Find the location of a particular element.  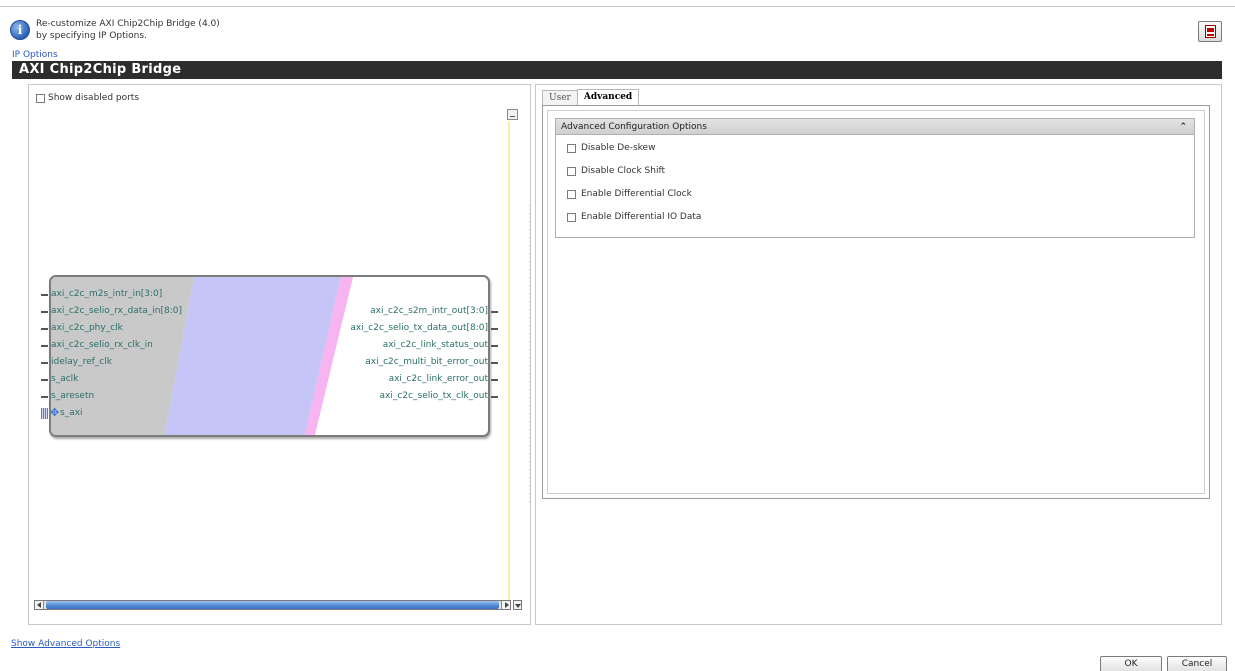

input-bus-port: s_axi is located at coordinates (71, 413).